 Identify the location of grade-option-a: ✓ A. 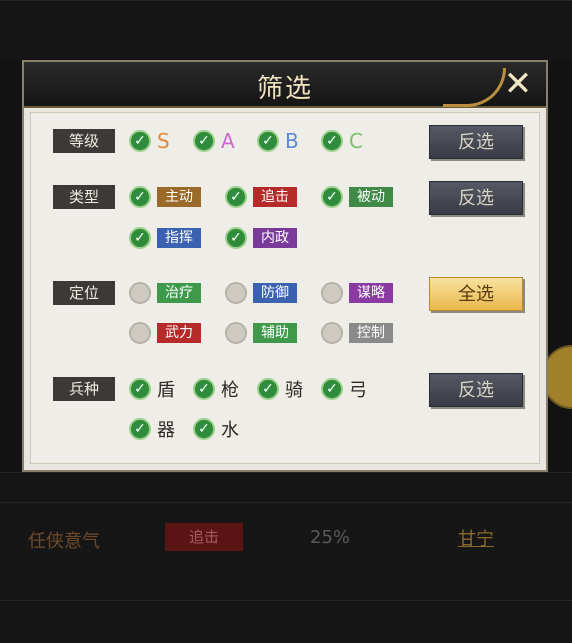
(214, 141).